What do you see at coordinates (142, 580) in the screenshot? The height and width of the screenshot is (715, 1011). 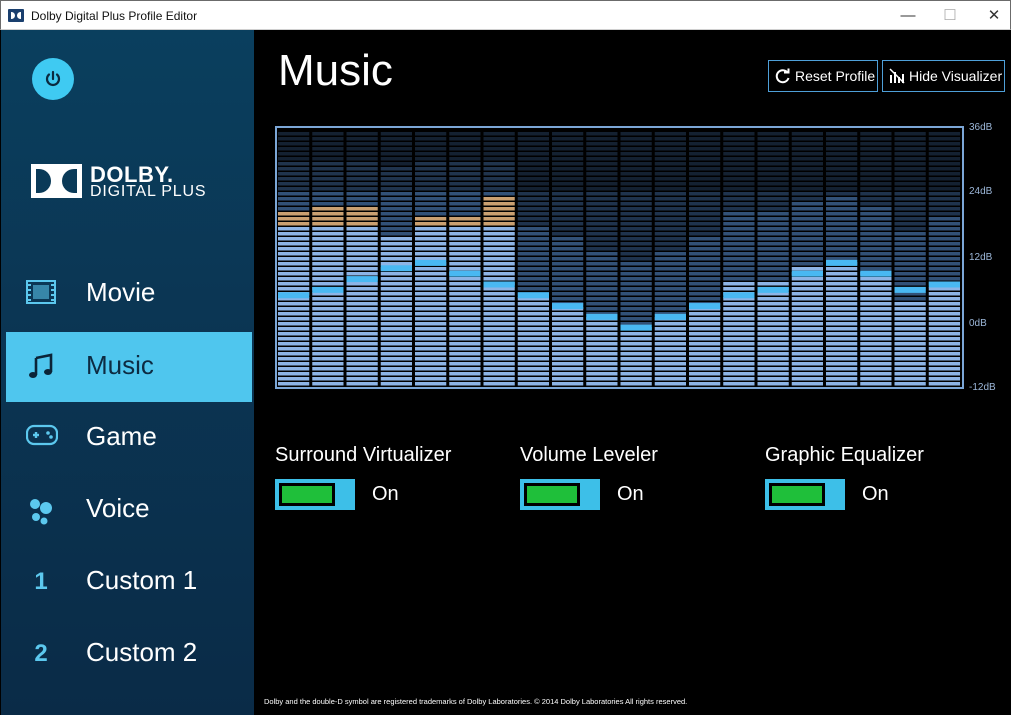 I see `nav-label: Custom 1` at bounding box center [142, 580].